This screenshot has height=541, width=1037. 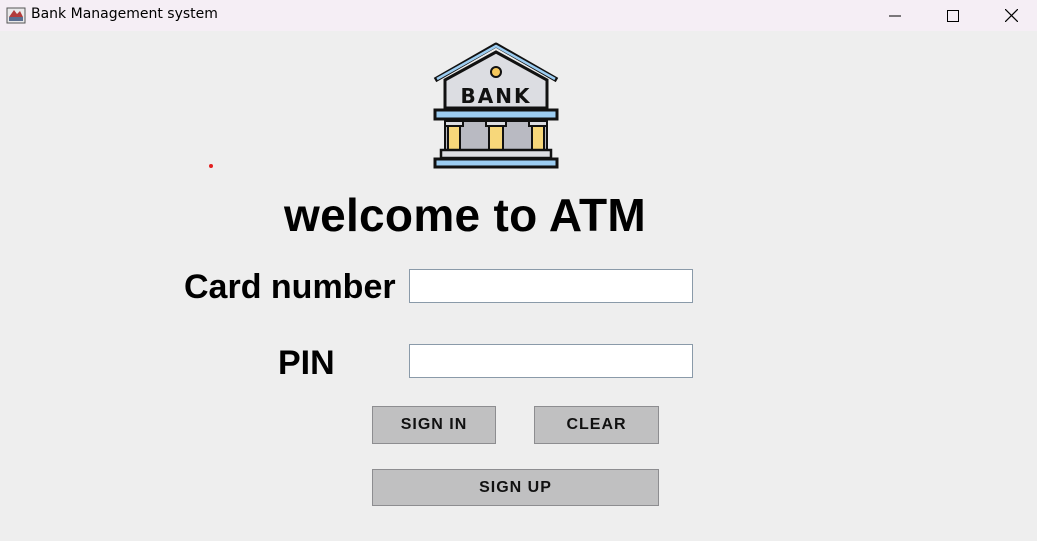 I want to click on close-icon, so click(x=1011, y=15).